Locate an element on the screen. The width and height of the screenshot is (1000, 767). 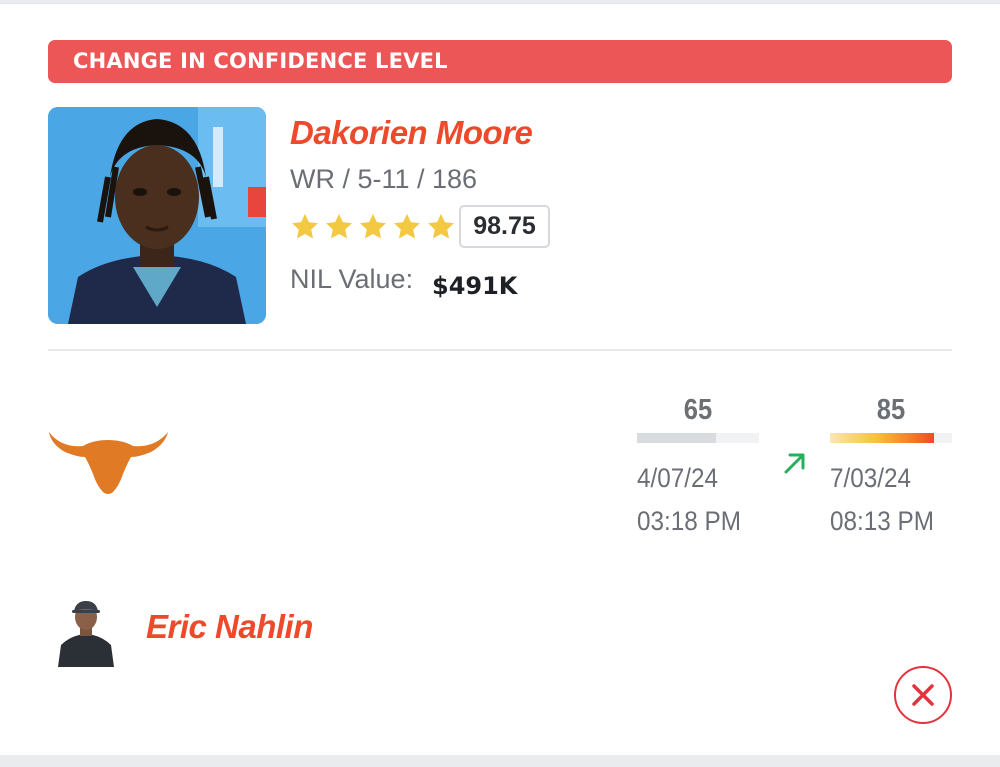
close-button is located at coordinates (923, 695).